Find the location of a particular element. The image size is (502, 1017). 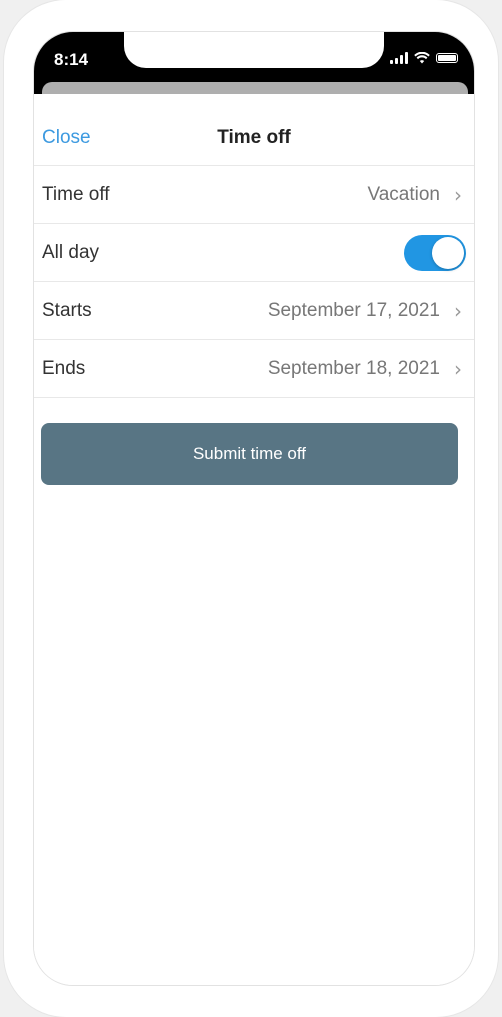

row-value: Vacation is located at coordinates (403, 194).